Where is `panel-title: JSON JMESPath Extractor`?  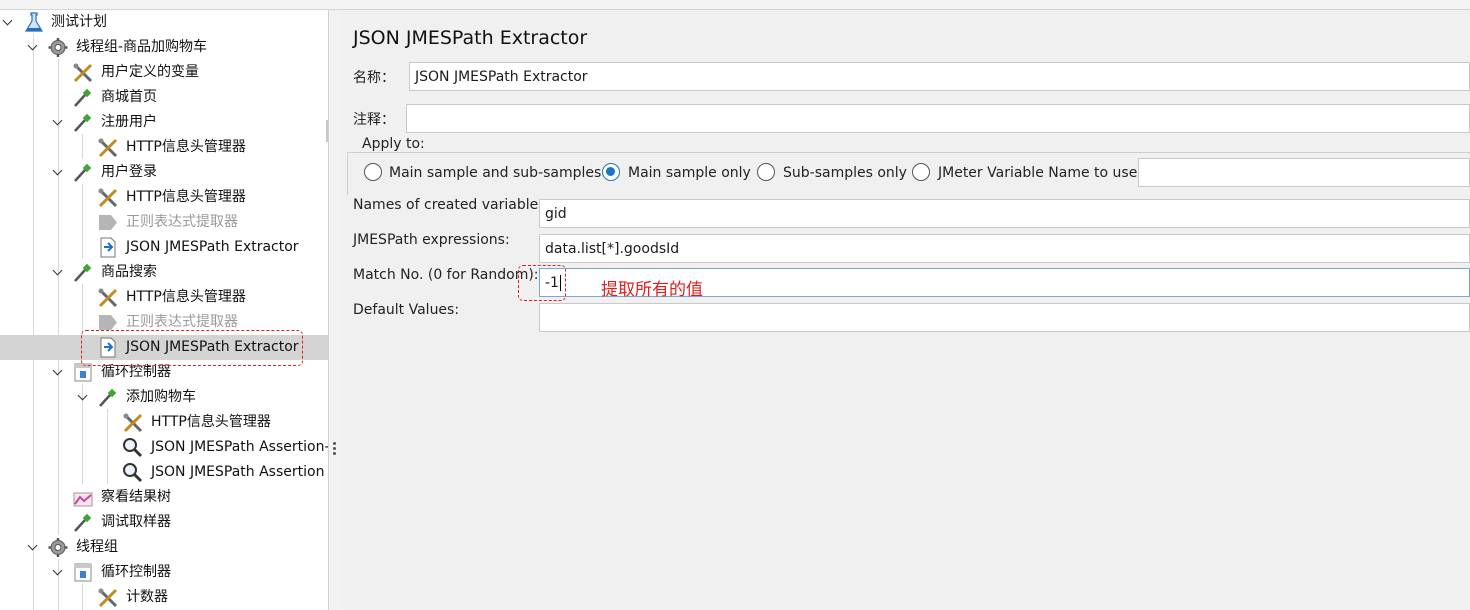 panel-title: JSON JMESPath Extractor is located at coordinates (470, 38).